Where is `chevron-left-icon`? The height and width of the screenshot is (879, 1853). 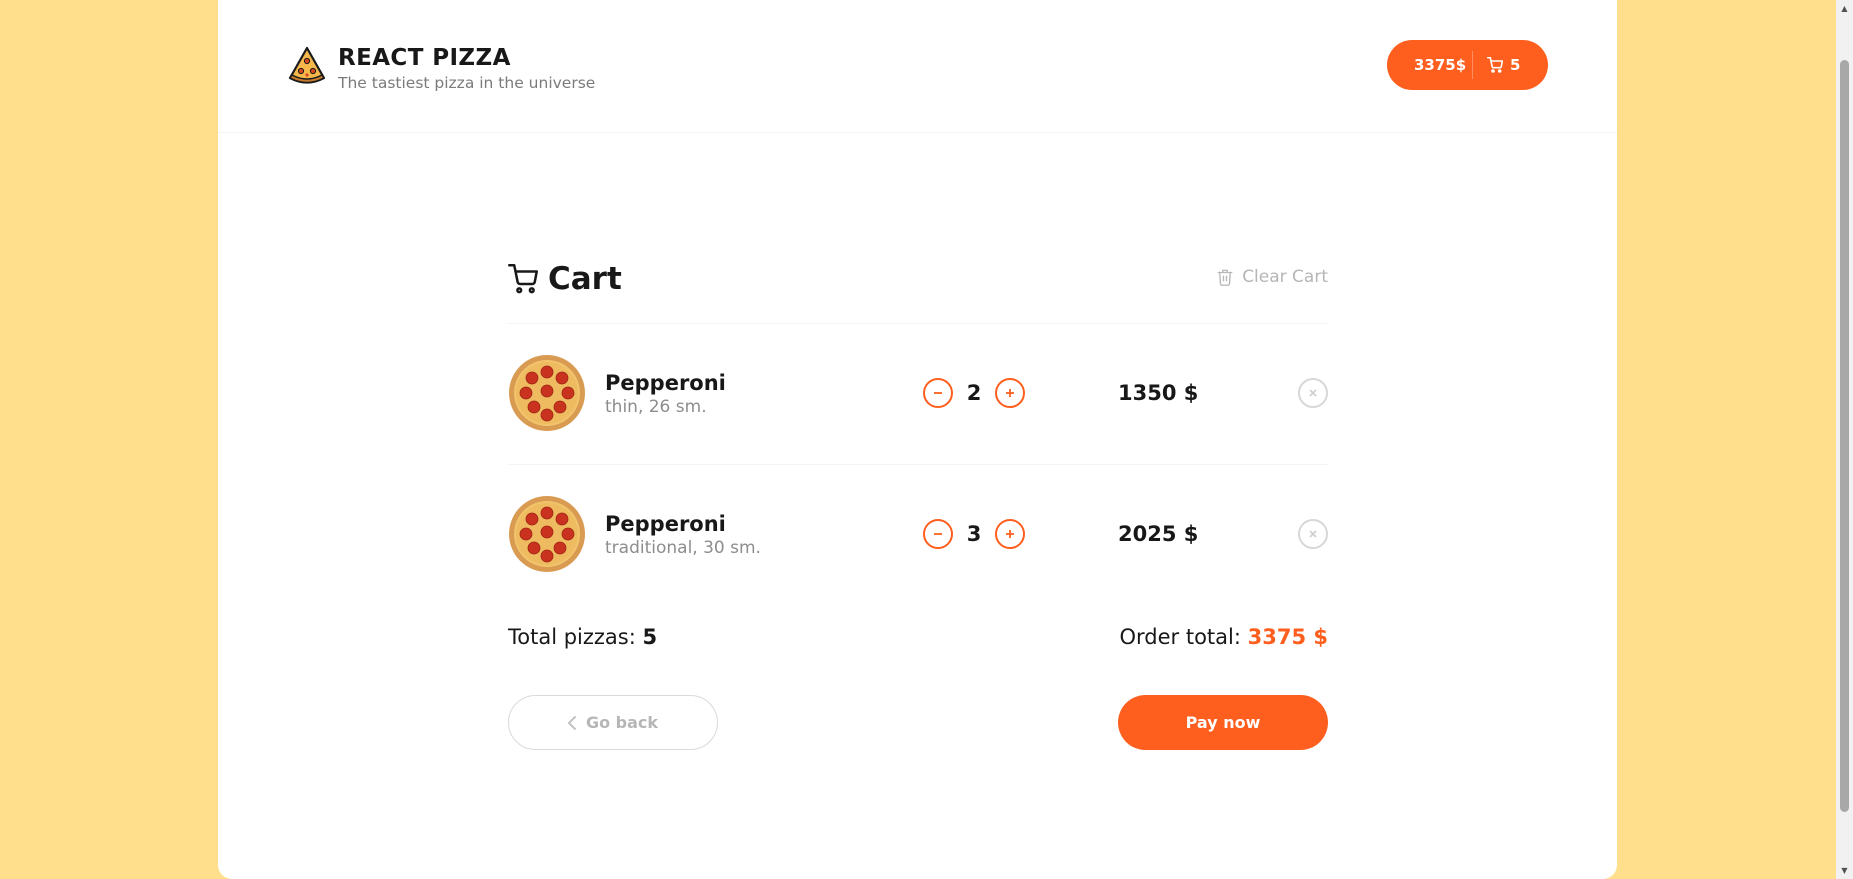 chevron-left-icon is located at coordinates (571, 722).